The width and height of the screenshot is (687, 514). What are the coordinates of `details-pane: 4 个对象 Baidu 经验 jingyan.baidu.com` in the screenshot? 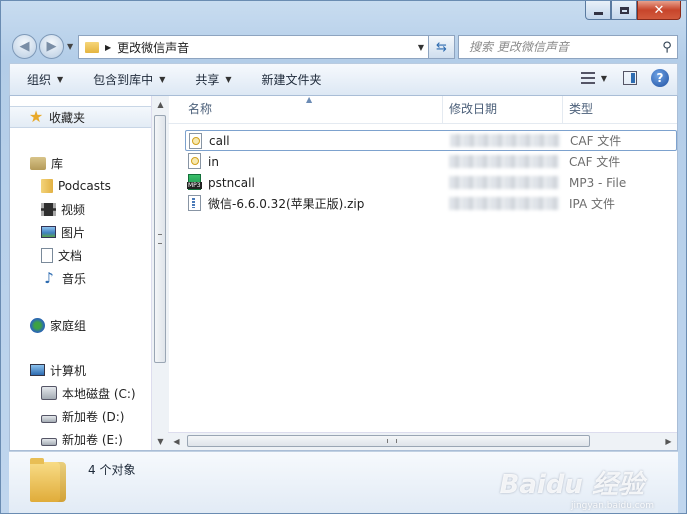 It's located at (343, 482).